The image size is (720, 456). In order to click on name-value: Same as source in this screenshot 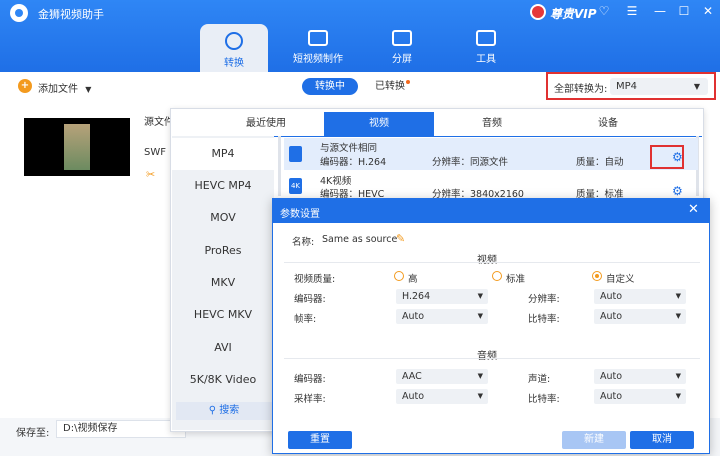, I will do `click(359, 239)`.